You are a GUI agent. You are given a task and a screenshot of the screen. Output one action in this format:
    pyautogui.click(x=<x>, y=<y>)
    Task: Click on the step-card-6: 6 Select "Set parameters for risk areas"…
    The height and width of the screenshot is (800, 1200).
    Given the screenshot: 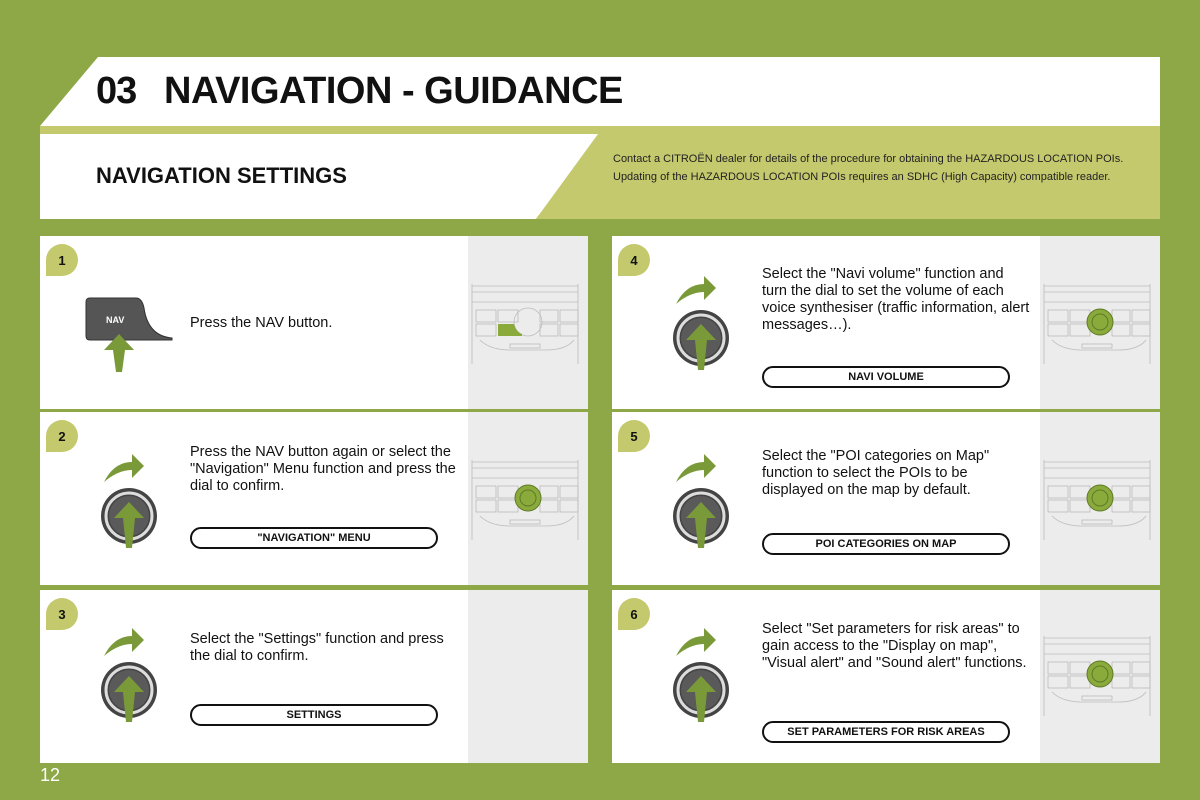 What is the action you would take?
    pyautogui.click(x=886, y=676)
    